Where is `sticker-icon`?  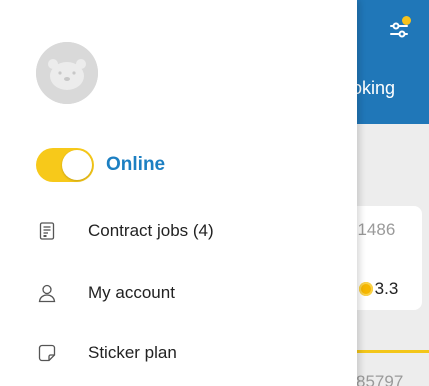 sticker-icon is located at coordinates (47, 353).